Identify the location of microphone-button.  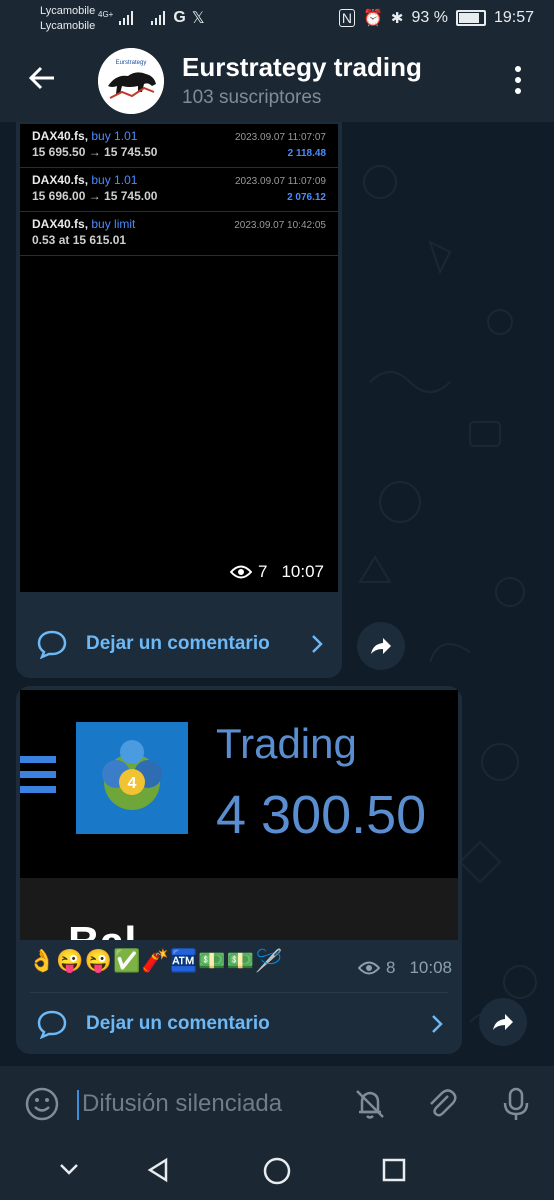
(516, 1106).